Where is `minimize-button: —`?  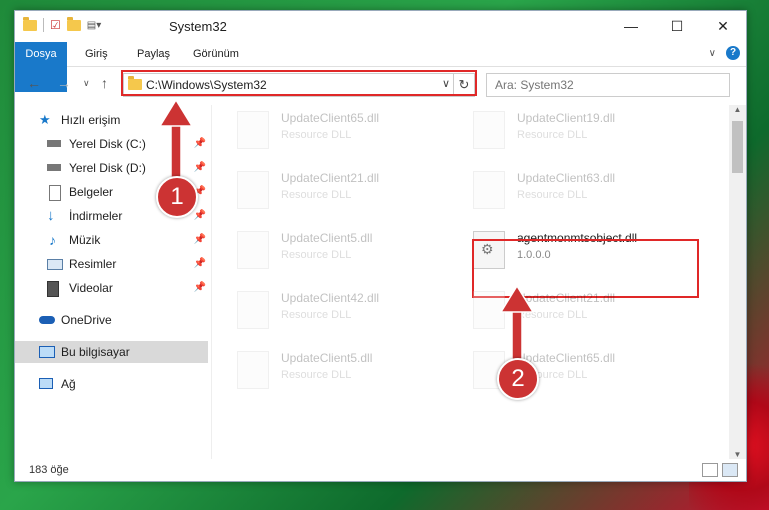 minimize-button: — is located at coordinates (631, 26).